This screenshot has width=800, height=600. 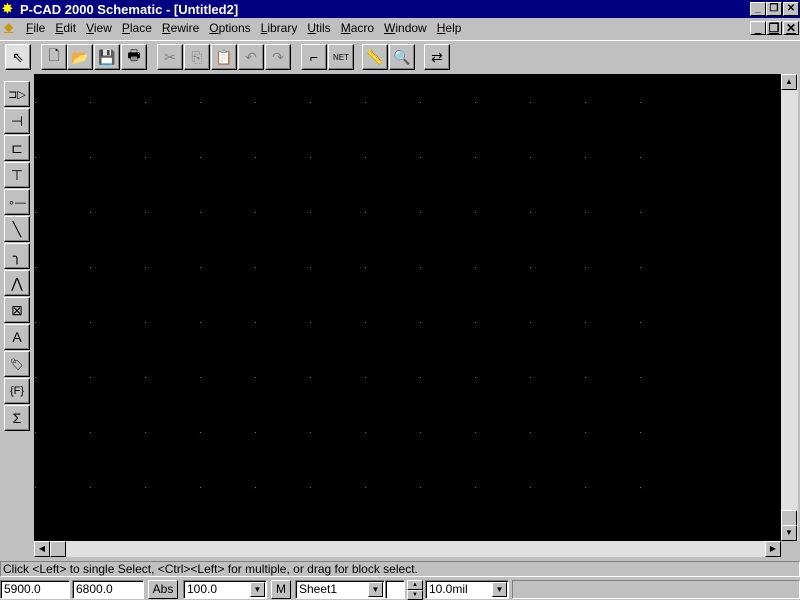 What do you see at coordinates (54, 57) in the screenshot?
I see `new-button: 🗋` at bounding box center [54, 57].